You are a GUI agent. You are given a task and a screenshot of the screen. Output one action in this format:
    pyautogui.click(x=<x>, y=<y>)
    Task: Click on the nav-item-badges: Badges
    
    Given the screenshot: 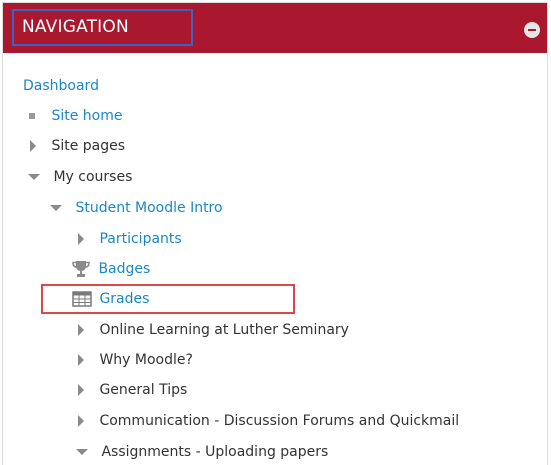 What is the action you would take?
    pyautogui.click(x=110, y=269)
    